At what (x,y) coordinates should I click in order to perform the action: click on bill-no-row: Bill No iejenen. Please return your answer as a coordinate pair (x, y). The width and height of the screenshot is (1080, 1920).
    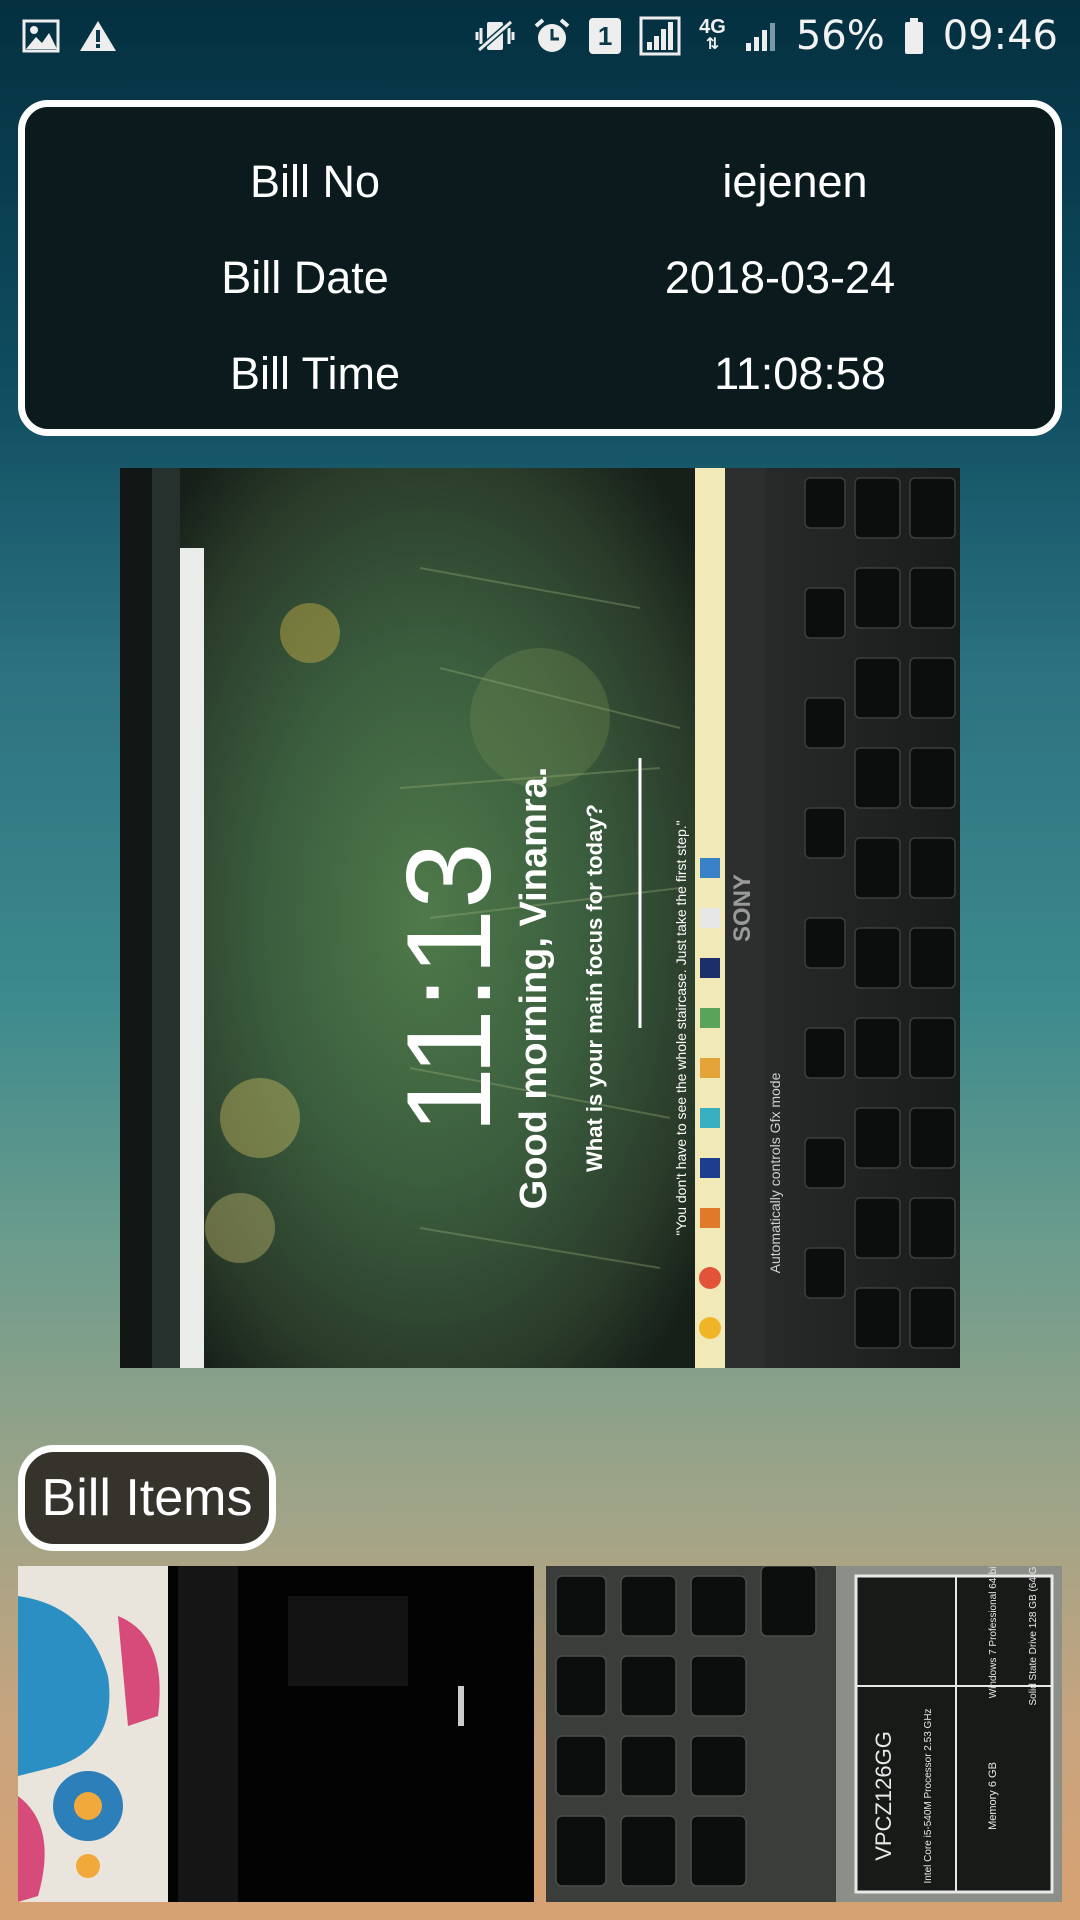
    Looking at the image, I should click on (540, 182).